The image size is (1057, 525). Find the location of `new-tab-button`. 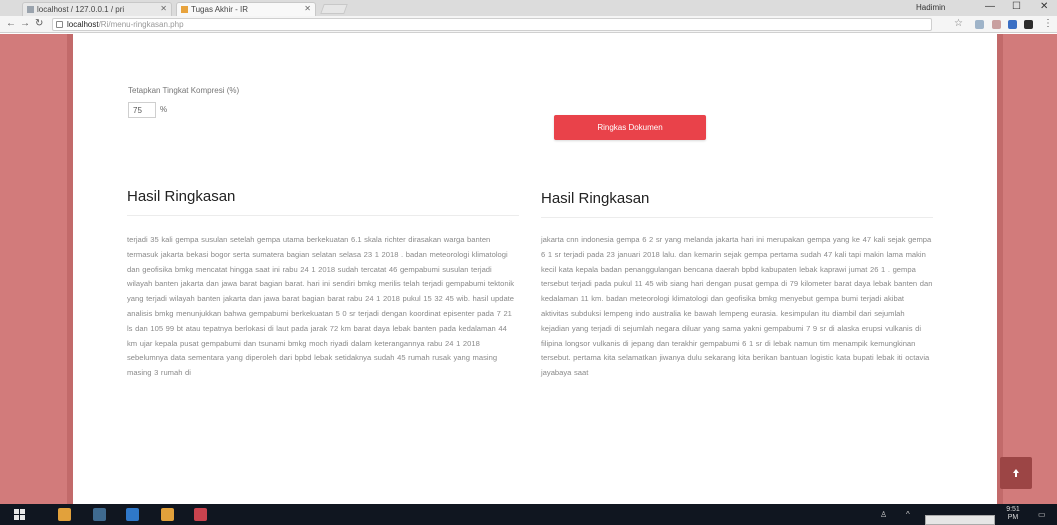

new-tab-button is located at coordinates (334, 9).